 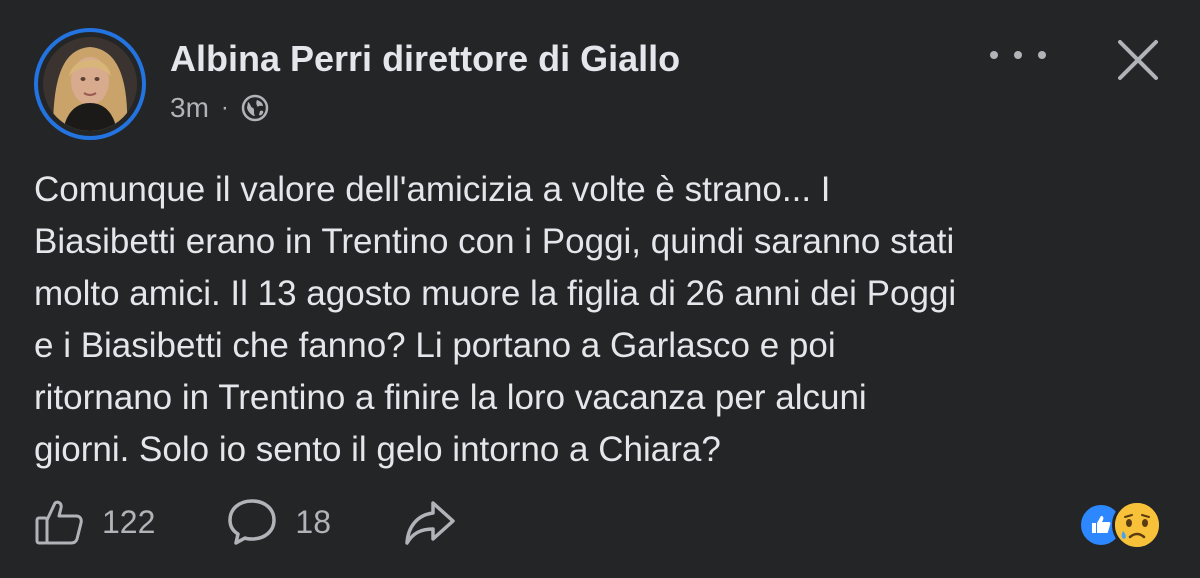 I want to click on like-count: 122, so click(x=129, y=521).